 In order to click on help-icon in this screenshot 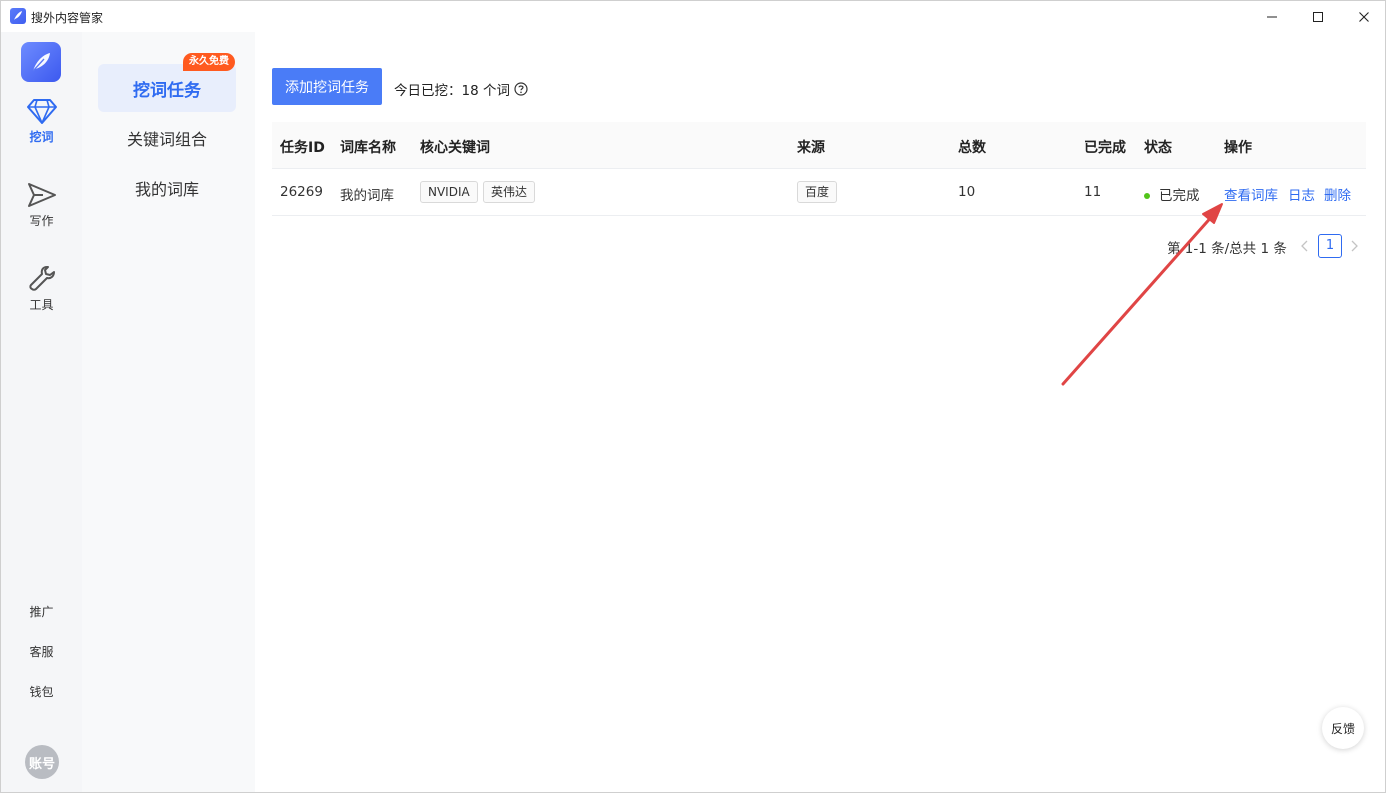, I will do `click(521, 89)`.